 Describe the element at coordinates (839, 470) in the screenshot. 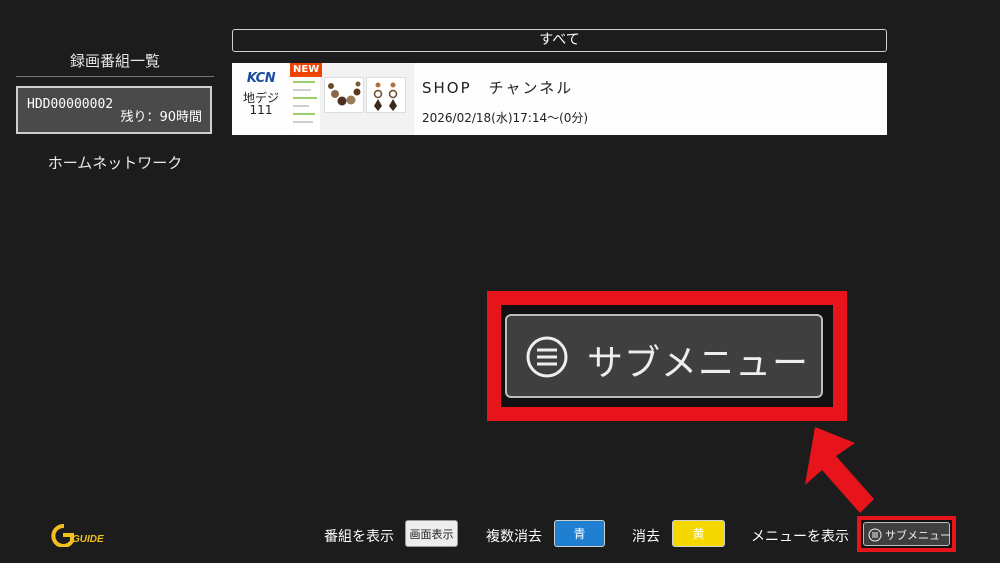

I see `pointer-arrow-icon` at that location.